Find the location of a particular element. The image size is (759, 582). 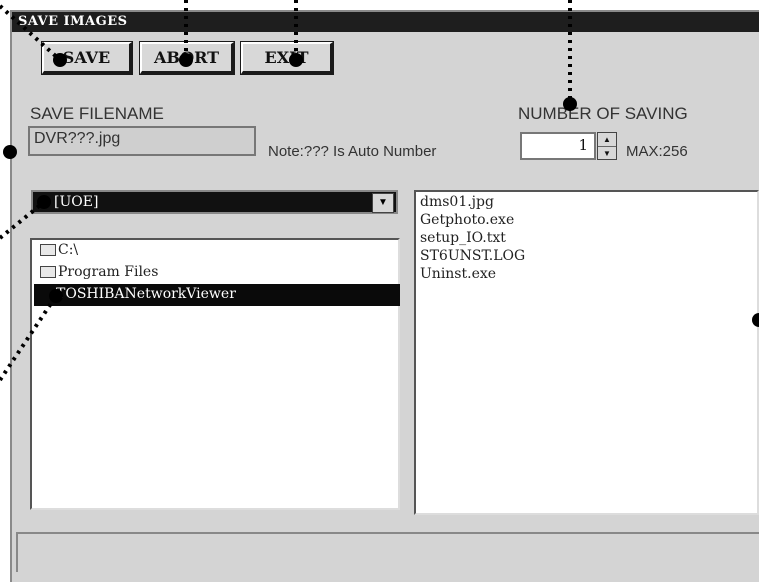

auto-number-note: Note:??? Is Auto Number is located at coordinates (352, 151).